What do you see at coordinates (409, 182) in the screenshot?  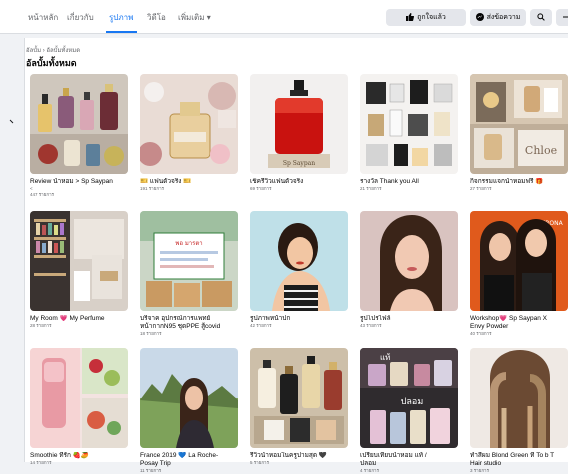 I see `album-title: รางวัล Thank you All` at bounding box center [409, 182].